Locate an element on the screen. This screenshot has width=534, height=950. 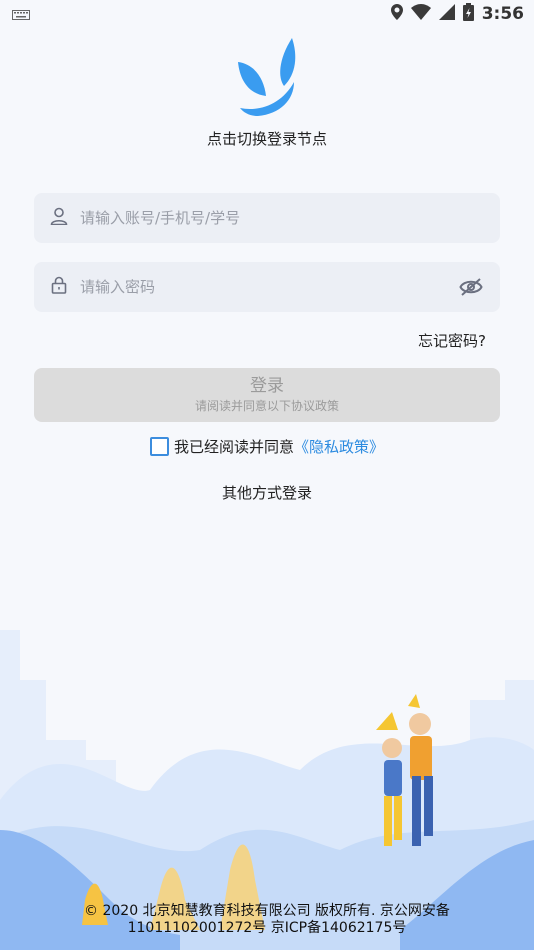
password-input is located at coordinates (268, 287).